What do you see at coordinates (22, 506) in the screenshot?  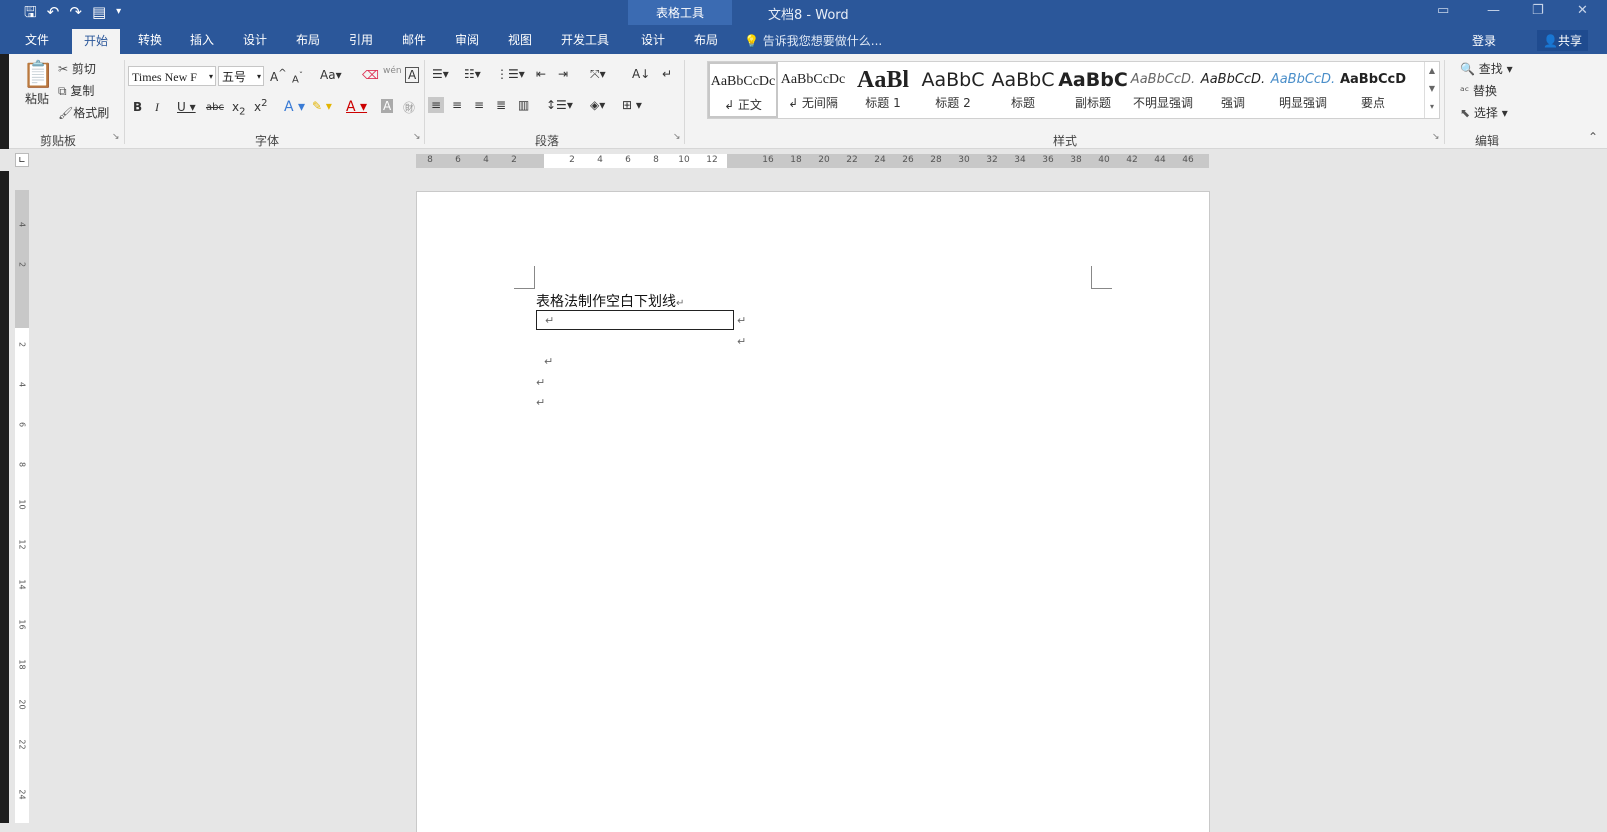 I see `vertical-ruler: 4 2 2 4 6 8 10 12 14 16 18 20 22 24` at bounding box center [22, 506].